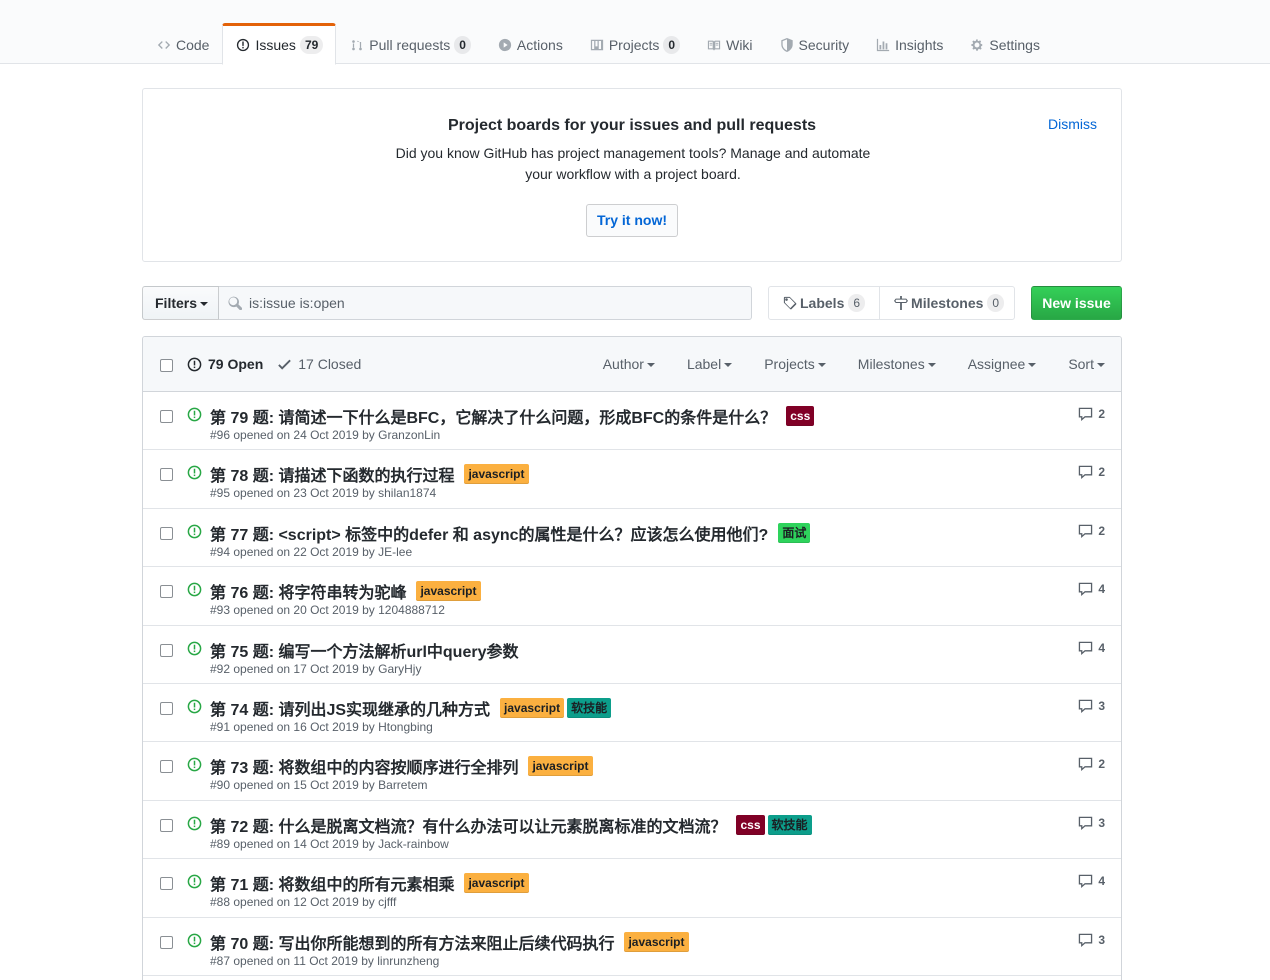  Describe the element at coordinates (710, 364) in the screenshot. I see `sort-dropdown-label: Label` at that location.